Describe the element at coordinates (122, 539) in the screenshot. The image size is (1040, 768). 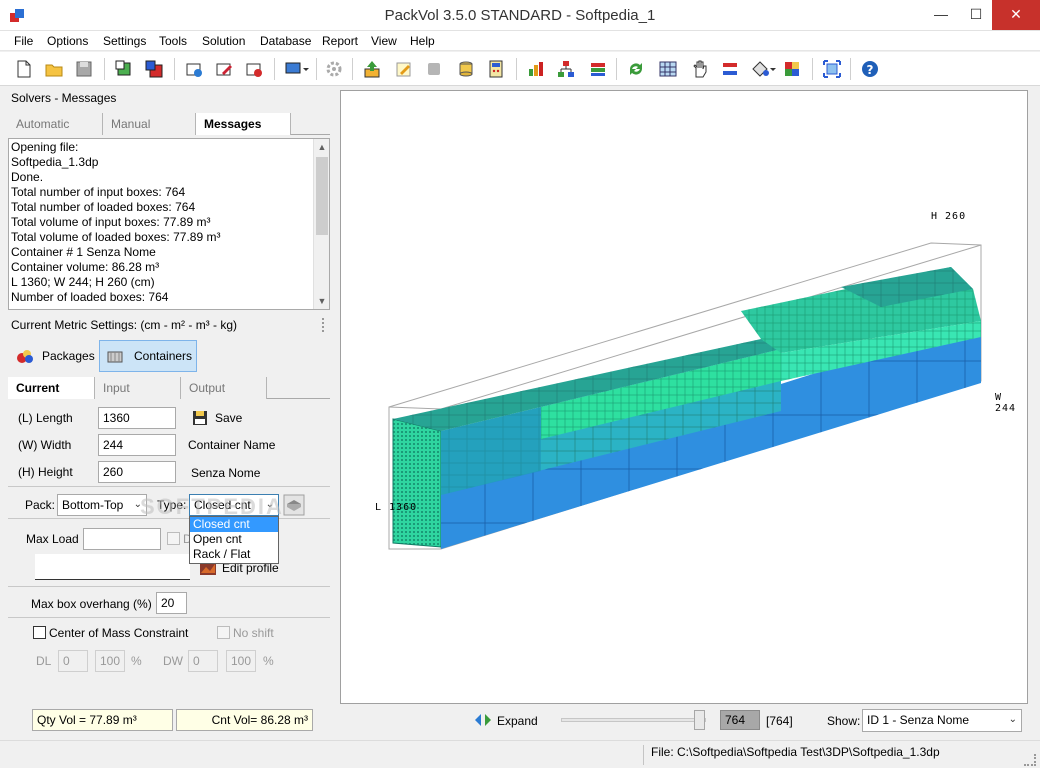
I see `max-load-input` at that location.